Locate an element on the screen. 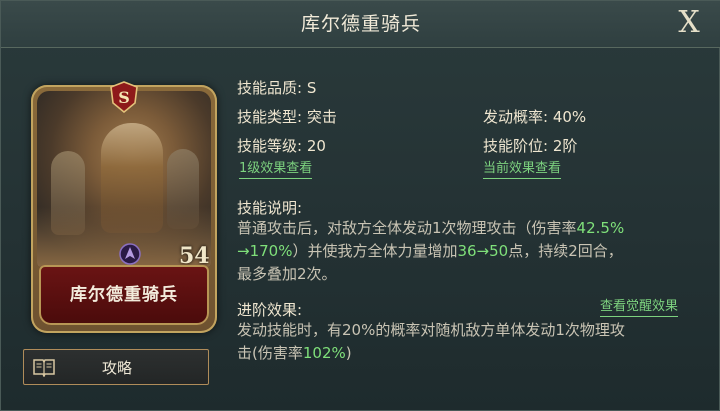 Image resolution: width=720 pixels, height=411 pixels. description-line-2: →170%）并使我方全体力量增加36→50点，持续2回合， is located at coordinates (472, 251).